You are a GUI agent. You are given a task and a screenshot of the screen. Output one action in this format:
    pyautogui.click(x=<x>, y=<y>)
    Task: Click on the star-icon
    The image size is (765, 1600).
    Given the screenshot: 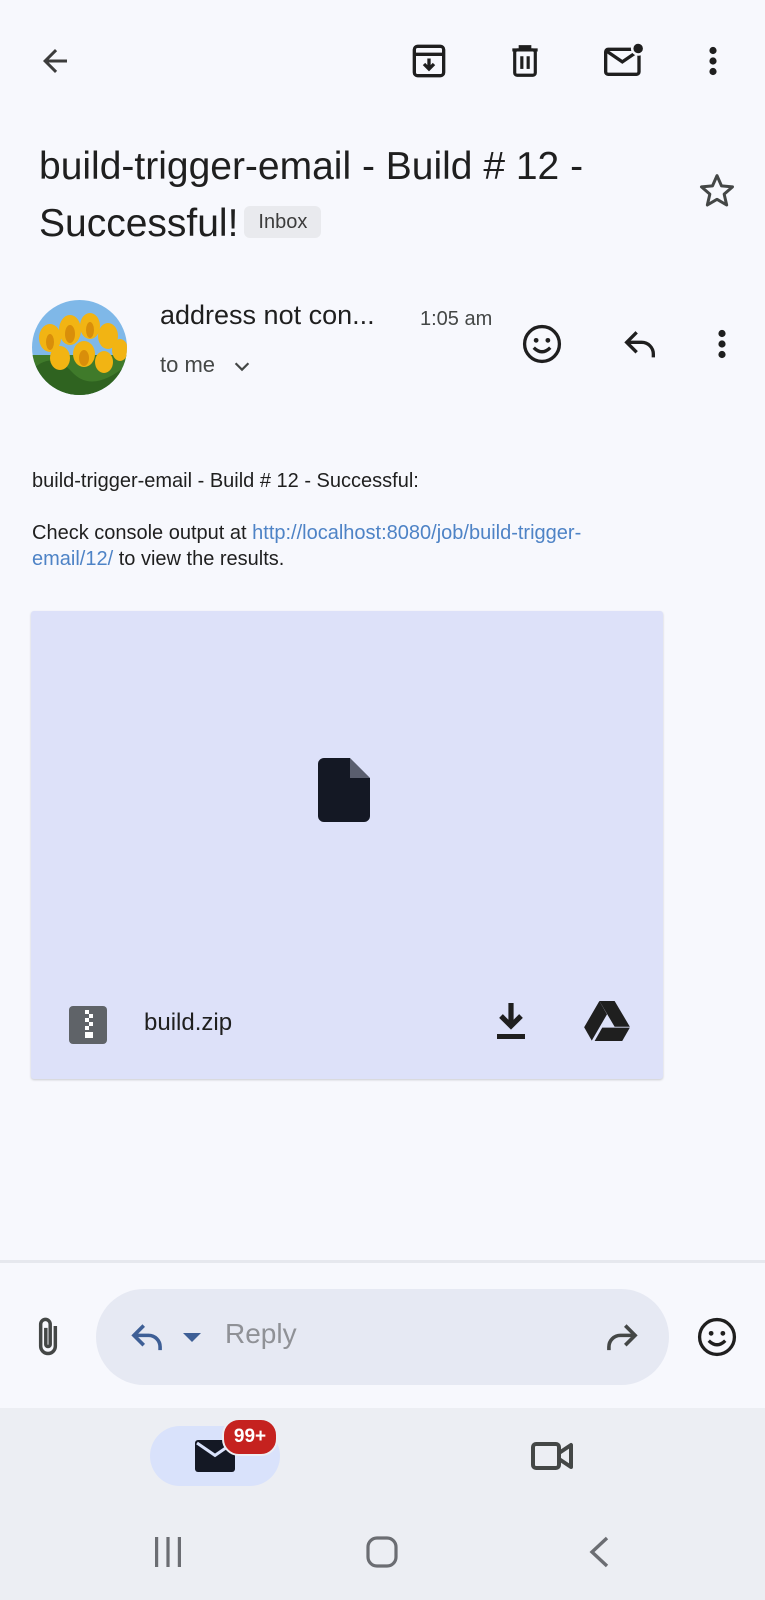 What is the action you would take?
    pyautogui.click(x=717, y=190)
    